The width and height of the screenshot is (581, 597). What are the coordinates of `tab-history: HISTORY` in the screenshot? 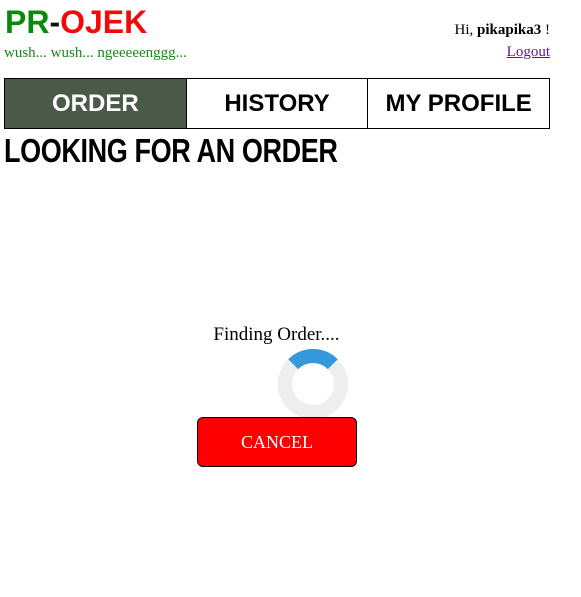 It's located at (276, 103).